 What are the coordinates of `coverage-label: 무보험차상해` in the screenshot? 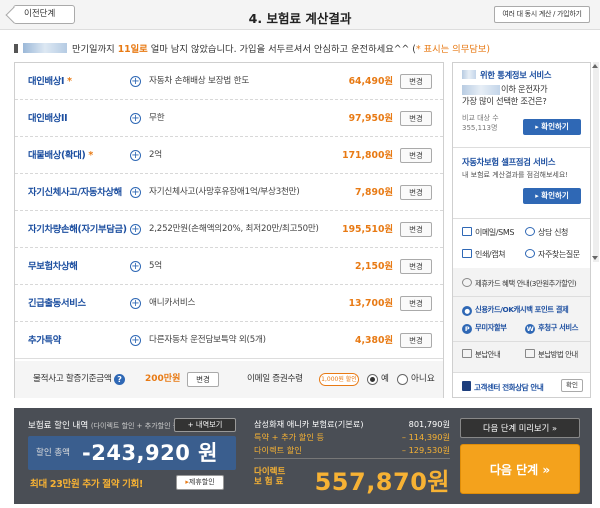 It's located at (53, 266).